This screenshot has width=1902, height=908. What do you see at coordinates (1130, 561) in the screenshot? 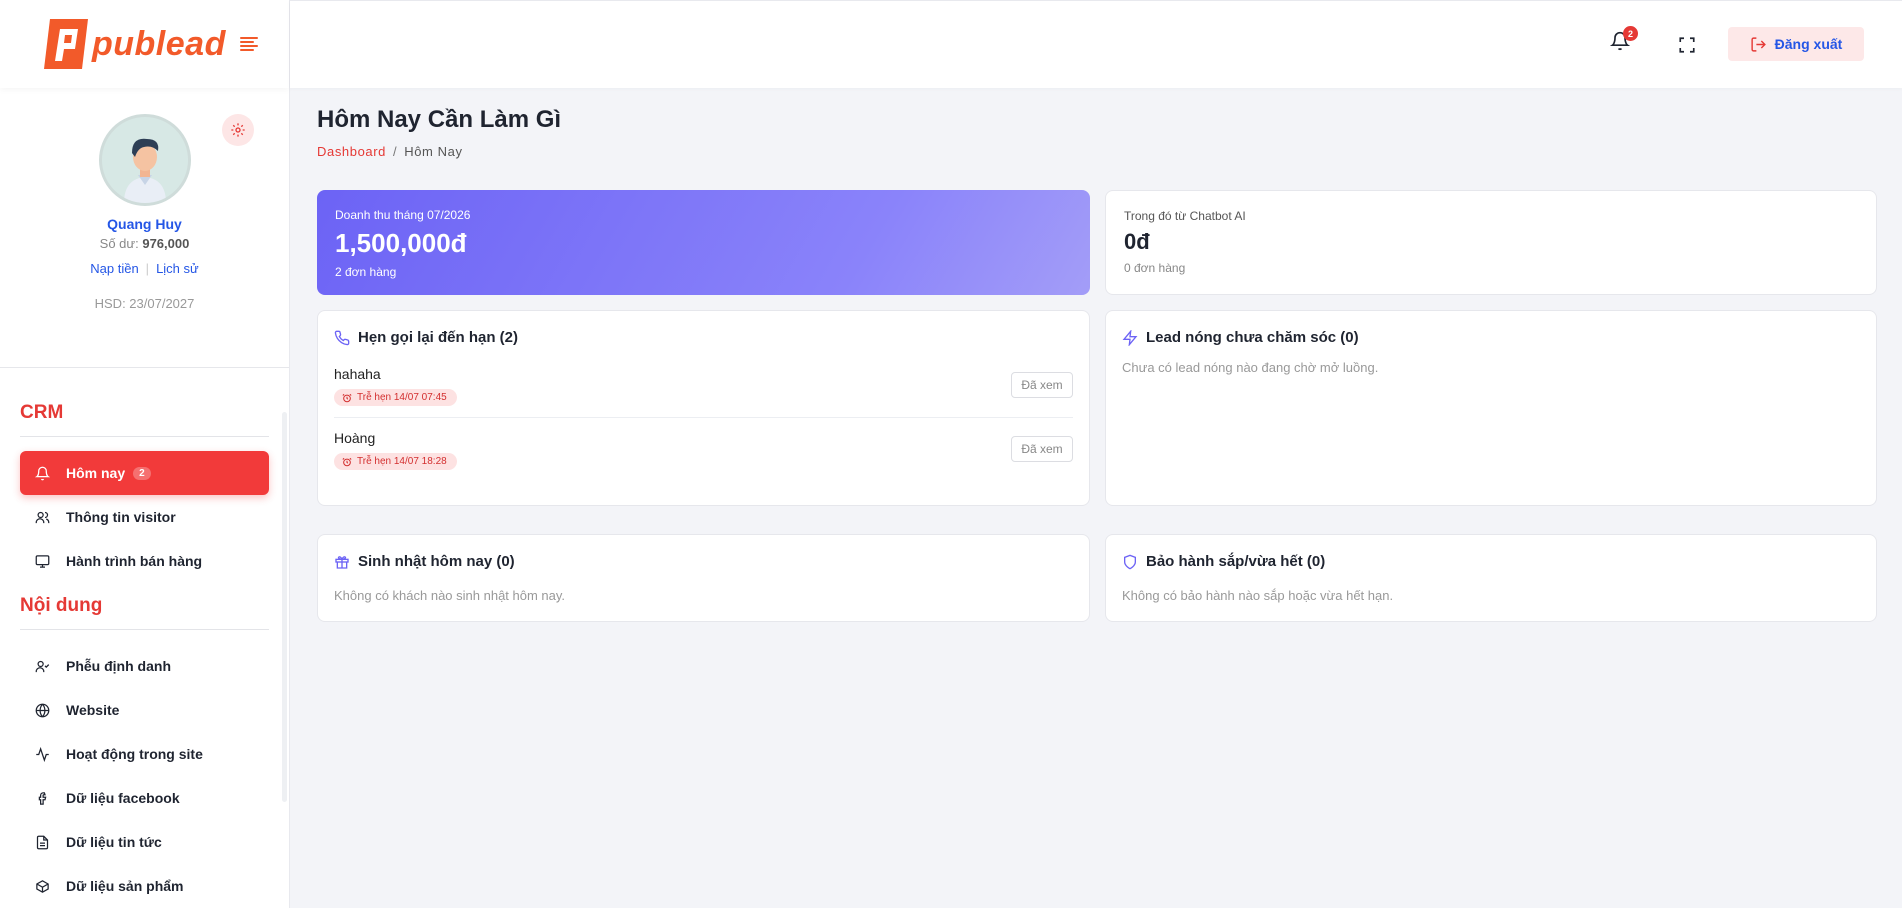
I see `shield-icon` at bounding box center [1130, 561].